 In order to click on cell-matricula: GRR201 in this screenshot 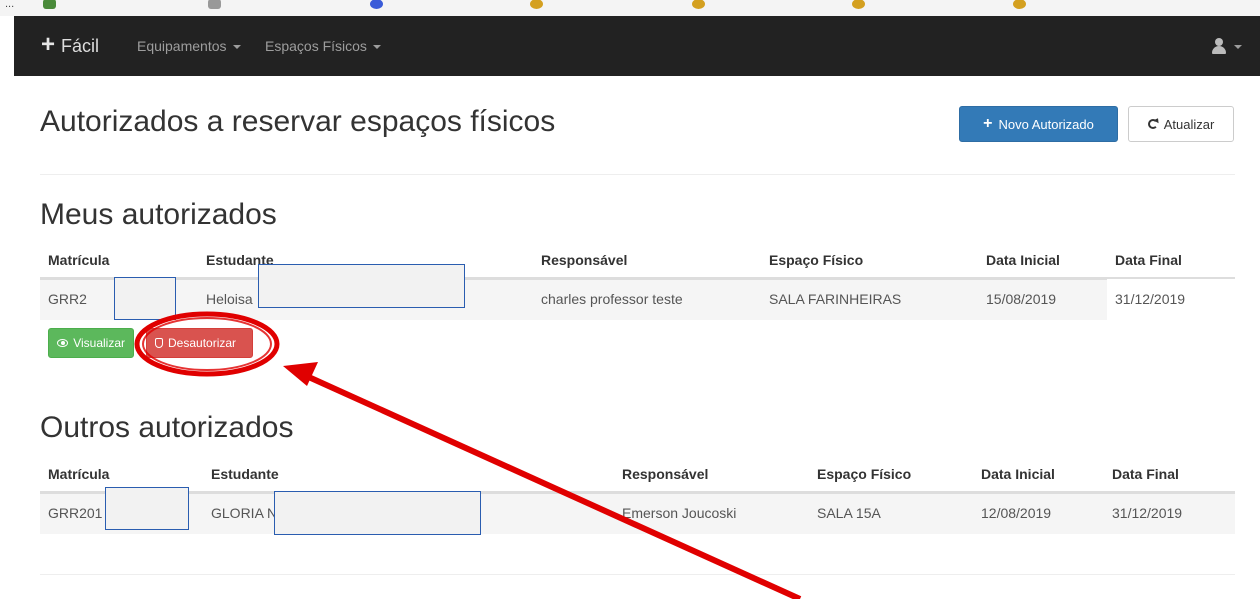, I will do `click(75, 513)`.